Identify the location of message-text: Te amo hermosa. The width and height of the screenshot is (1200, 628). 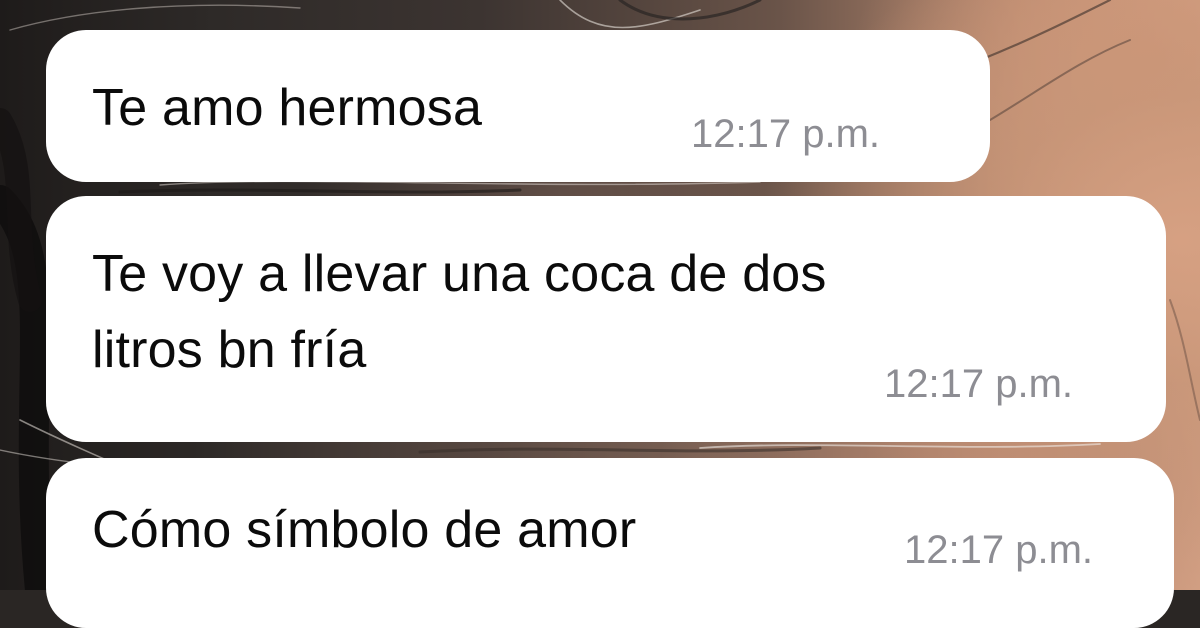
(287, 108).